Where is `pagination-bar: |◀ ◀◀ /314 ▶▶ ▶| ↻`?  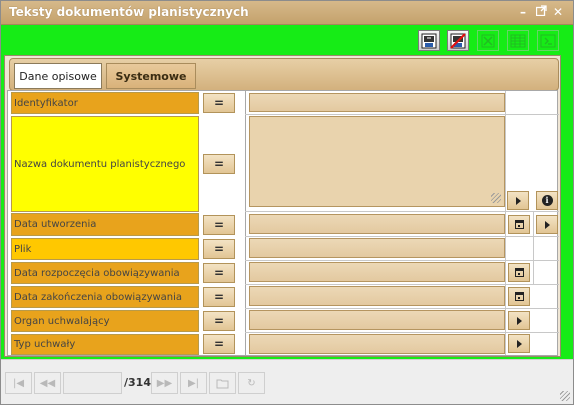
pagination-bar: |◀ ◀◀ /314 ▶▶ ▶| ↻ is located at coordinates (287, 381).